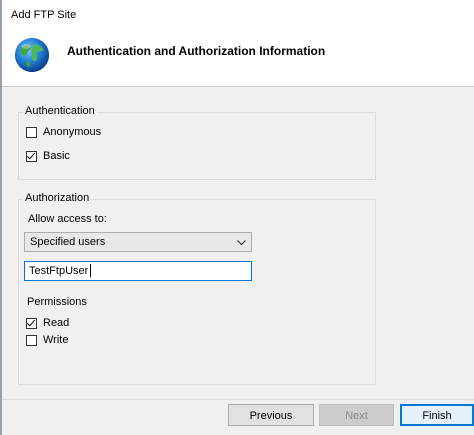 The width and height of the screenshot is (474, 435). What do you see at coordinates (31, 340) in the screenshot?
I see `write-checkbox` at bounding box center [31, 340].